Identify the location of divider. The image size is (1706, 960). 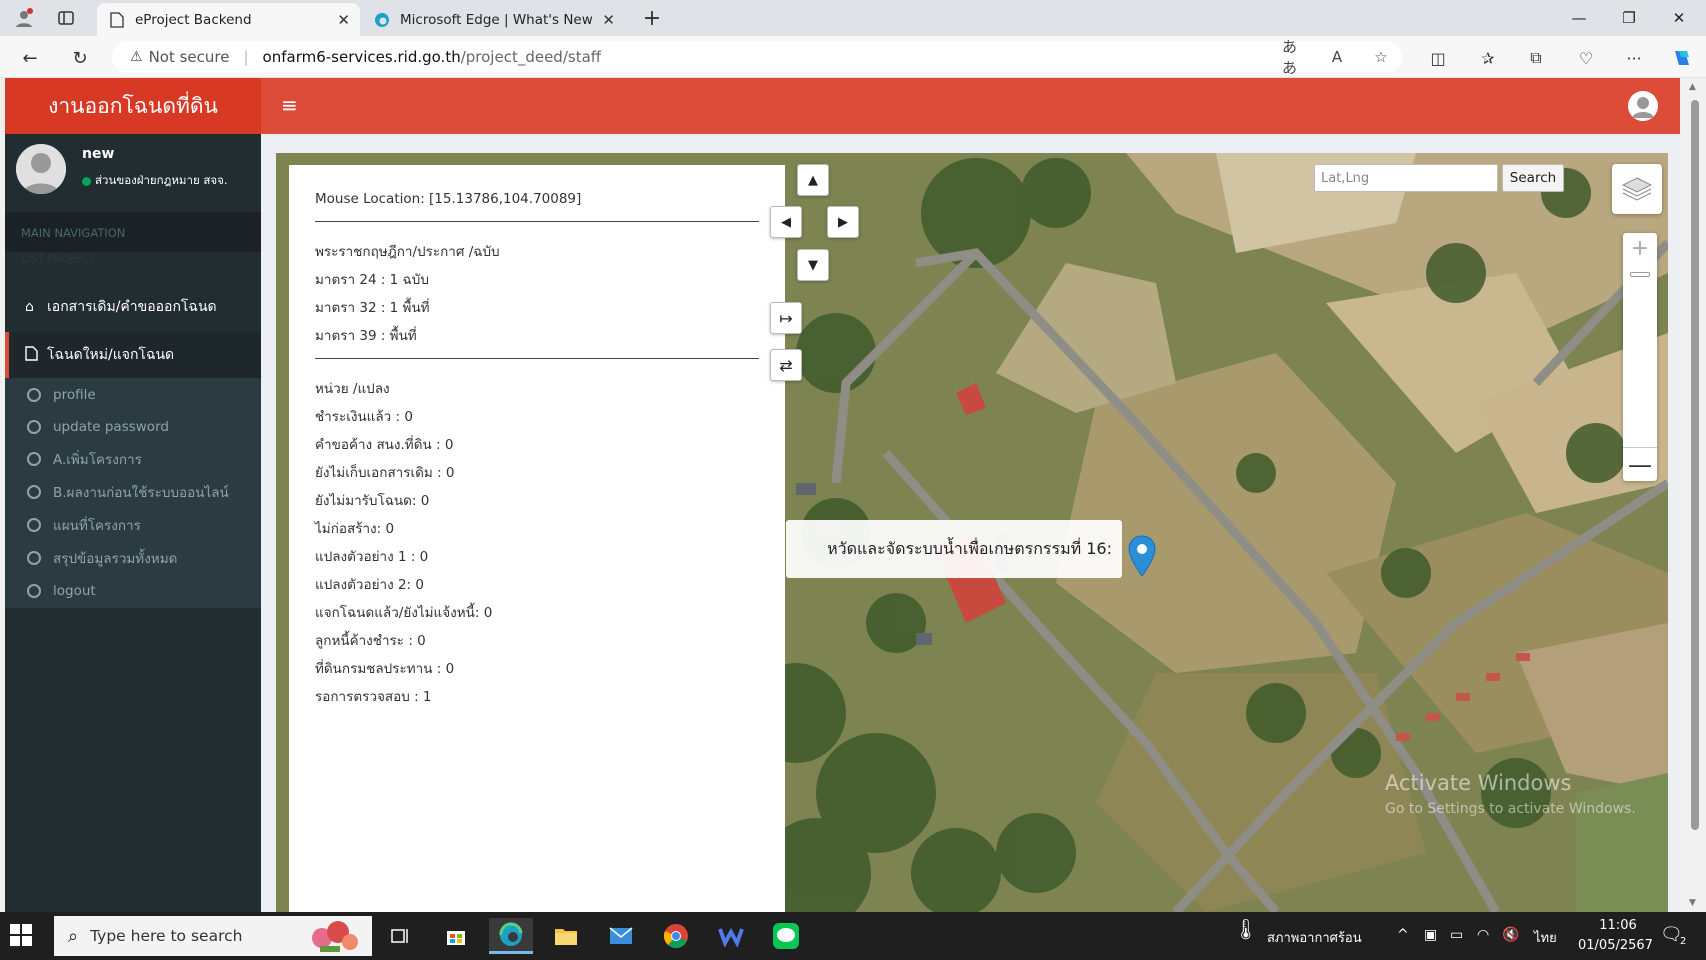
(537, 358).